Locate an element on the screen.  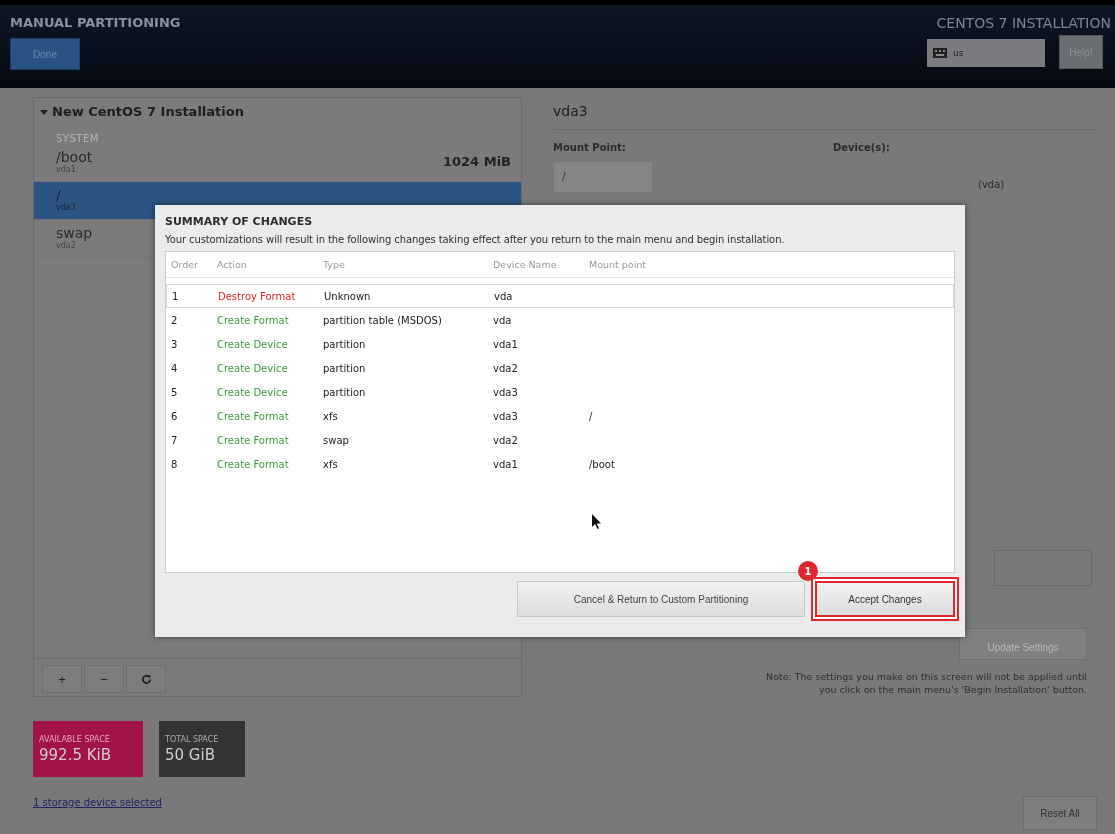
table-cell-text: partition table (MSDOS) is located at coordinates (383, 320).